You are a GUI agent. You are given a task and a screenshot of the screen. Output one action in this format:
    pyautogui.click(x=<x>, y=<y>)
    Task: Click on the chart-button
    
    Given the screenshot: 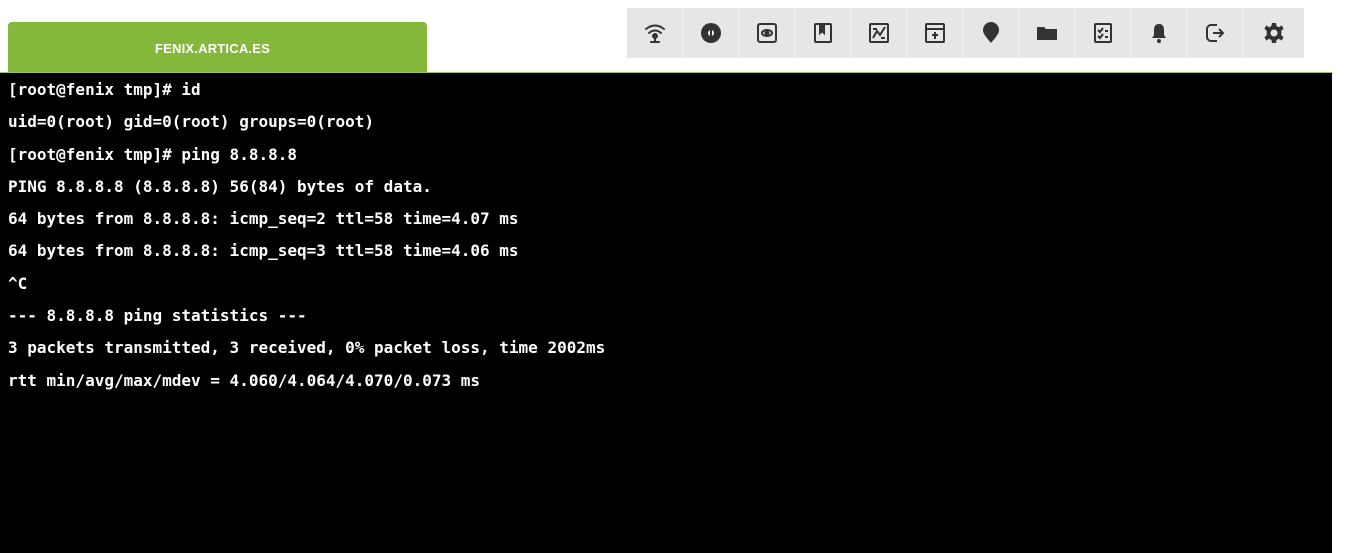 What is the action you would take?
    pyautogui.click(x=879, y=33)
    